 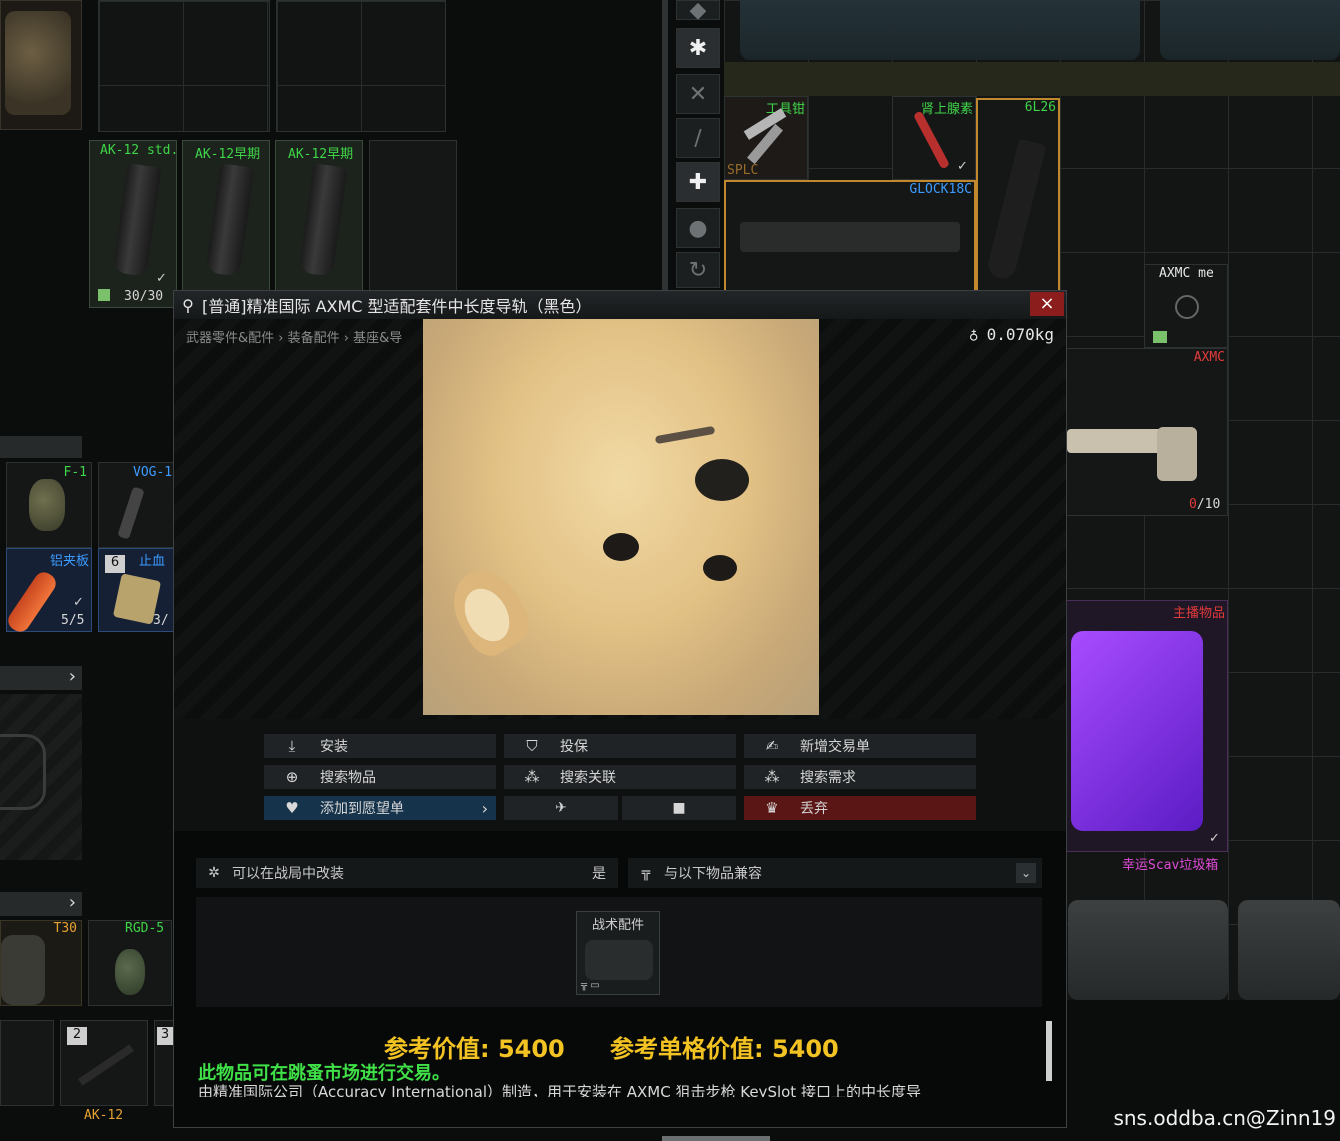 What do you see at coordinates (131, 513) in the screenshot?
I see `grenade-icon` at bounding box center [131, 513].